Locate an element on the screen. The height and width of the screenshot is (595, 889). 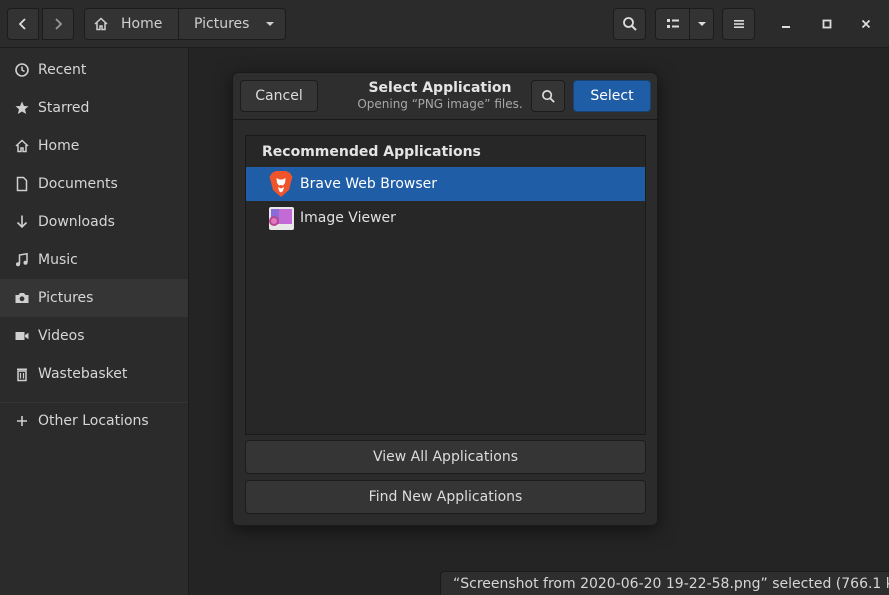
back-button is located at coordinates (23, 24).